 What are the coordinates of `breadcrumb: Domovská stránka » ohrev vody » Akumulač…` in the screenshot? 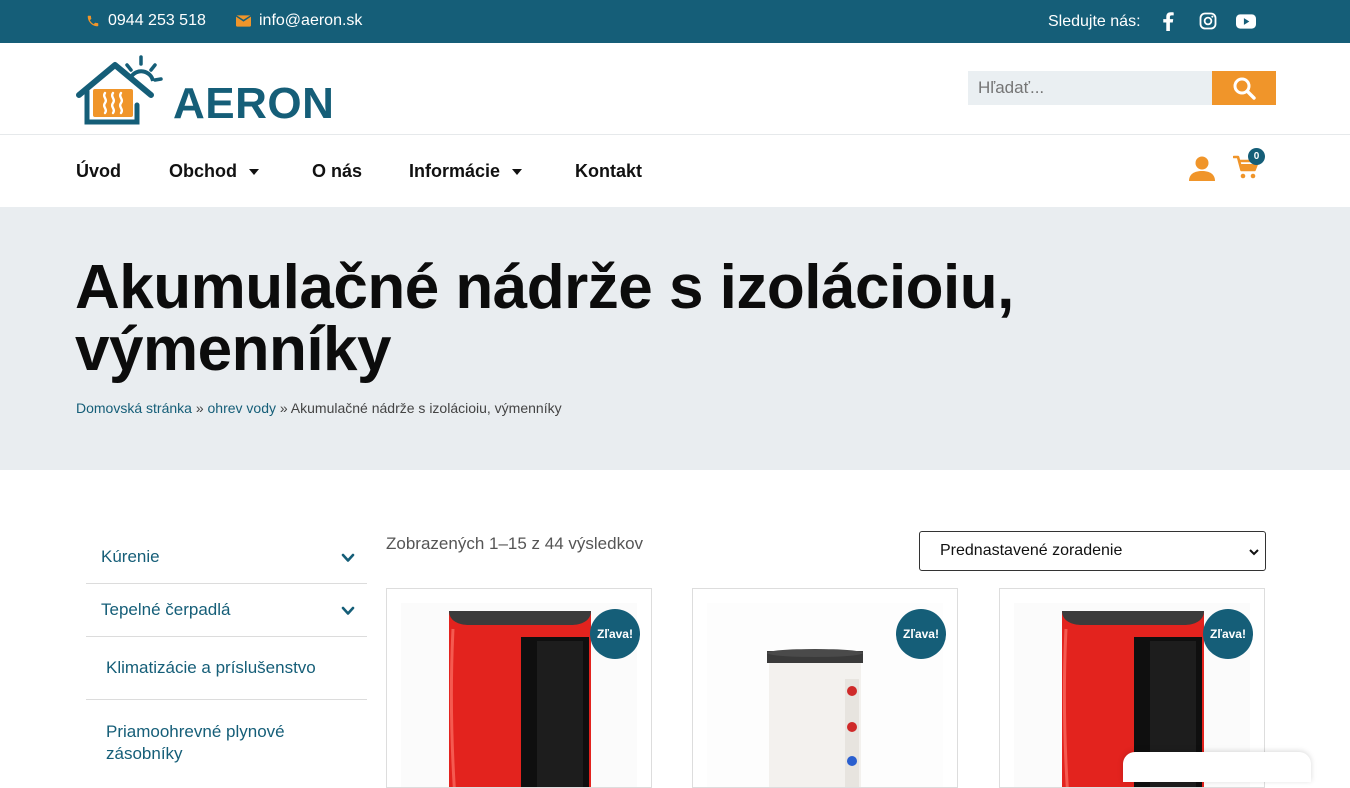 It's located at (319, 408).